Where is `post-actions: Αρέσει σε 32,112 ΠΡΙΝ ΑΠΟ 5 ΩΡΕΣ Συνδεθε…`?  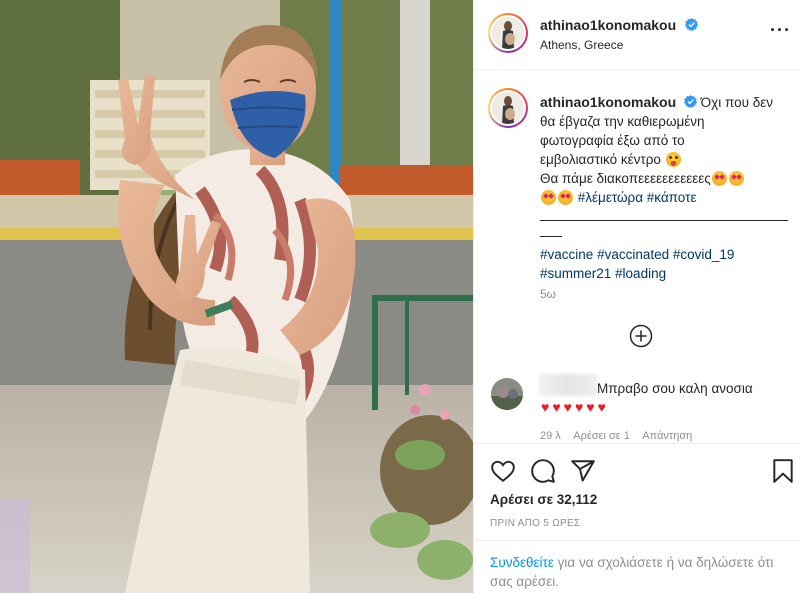 post-actions: Αρέσει σε 32,112 ΠΡΙΝ ΑΠΟ 5 ΩΡΕΣ Συνδεθε… is located at coordinates (637, 518).